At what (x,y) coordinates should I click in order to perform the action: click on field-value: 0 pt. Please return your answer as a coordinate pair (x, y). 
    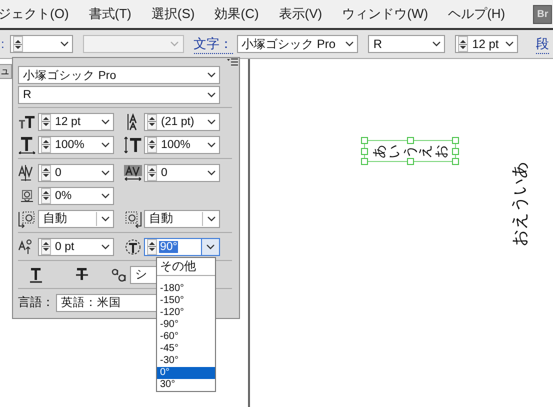
    Looking at the image, I should click on (65, 246).